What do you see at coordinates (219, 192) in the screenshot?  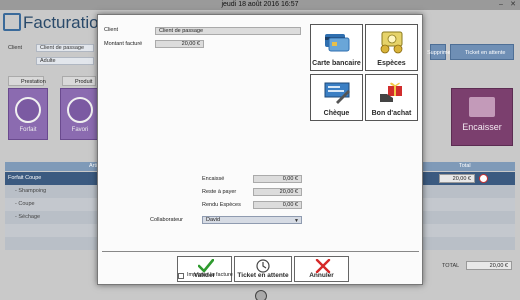 I see `remaining-label: Reste à payer` at bounding box center [219, 192].